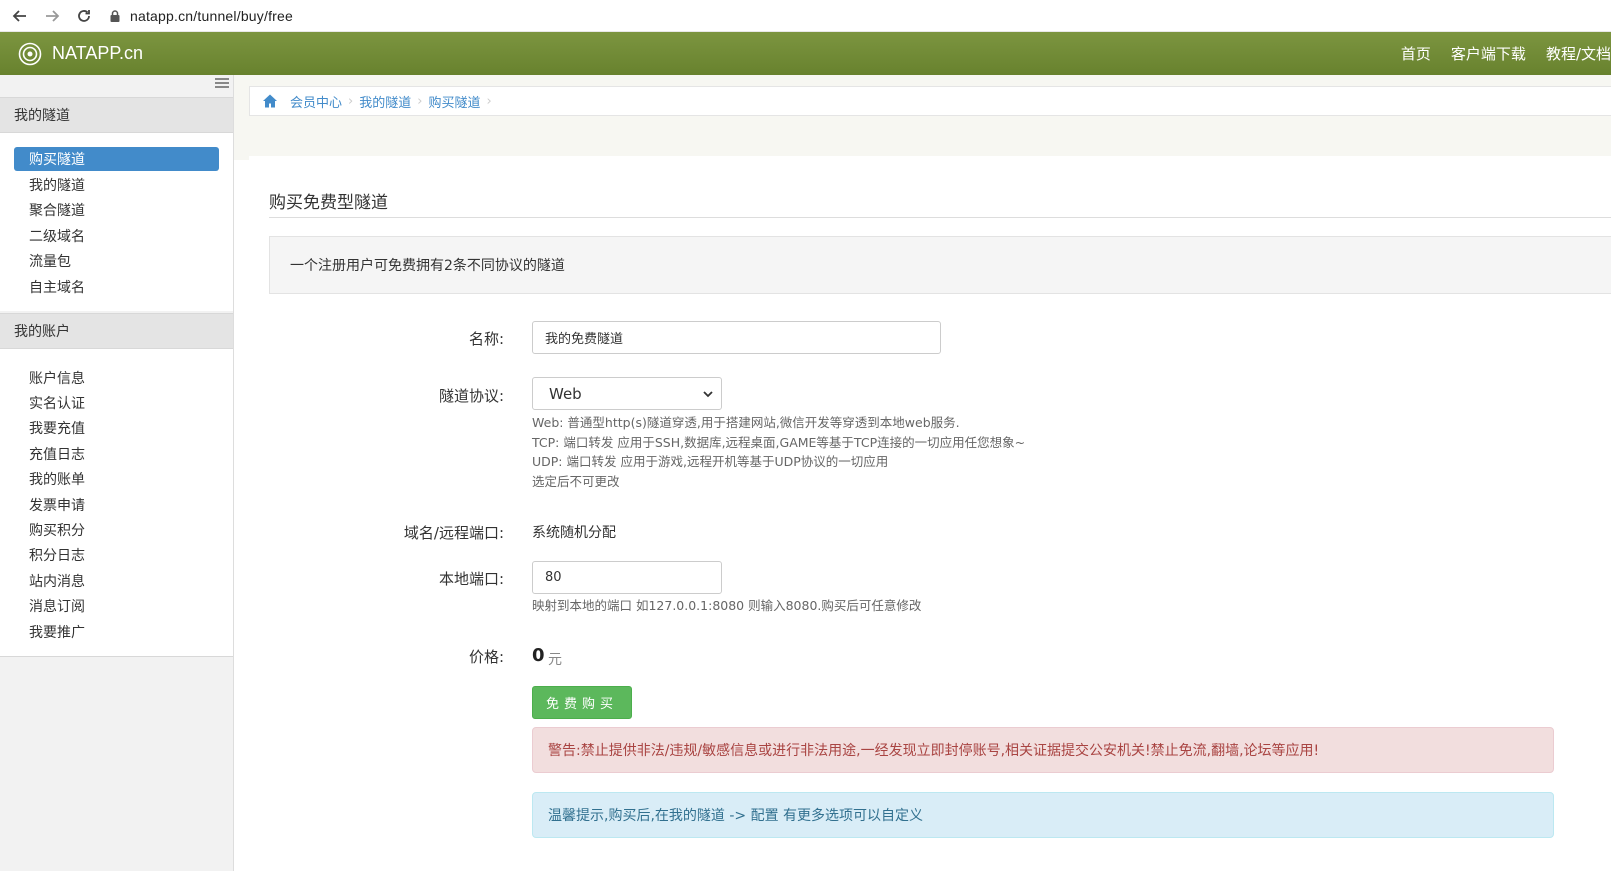  What do you see at coordinates (212, 15) in the screenshot?
I see `url-text: natapp.cn/tunnel/buy/free` at bounding box center [212, 15].